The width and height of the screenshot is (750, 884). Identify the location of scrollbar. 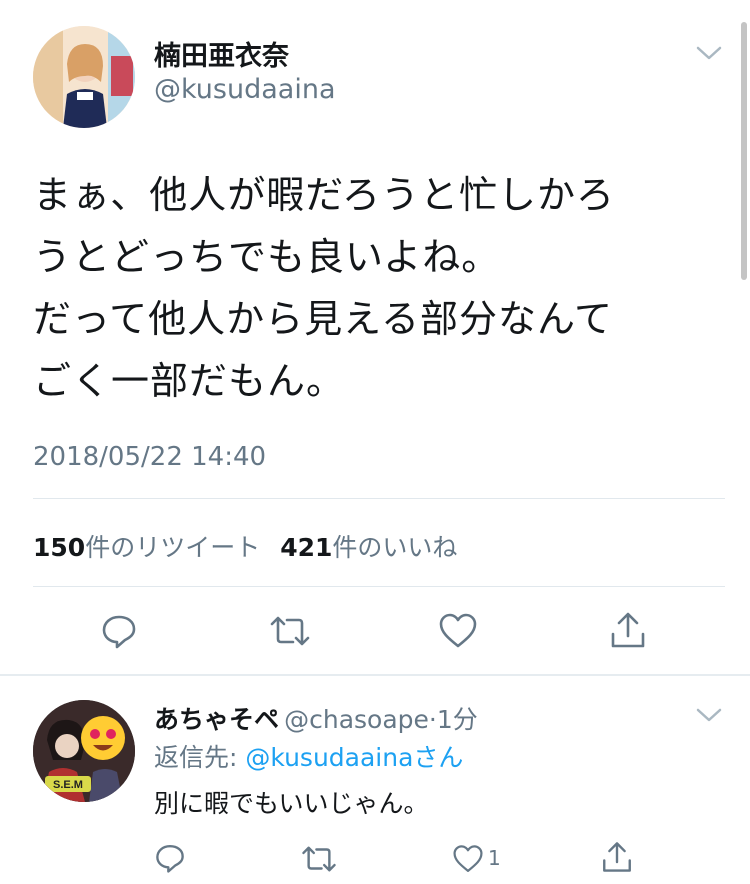
(744, 151).